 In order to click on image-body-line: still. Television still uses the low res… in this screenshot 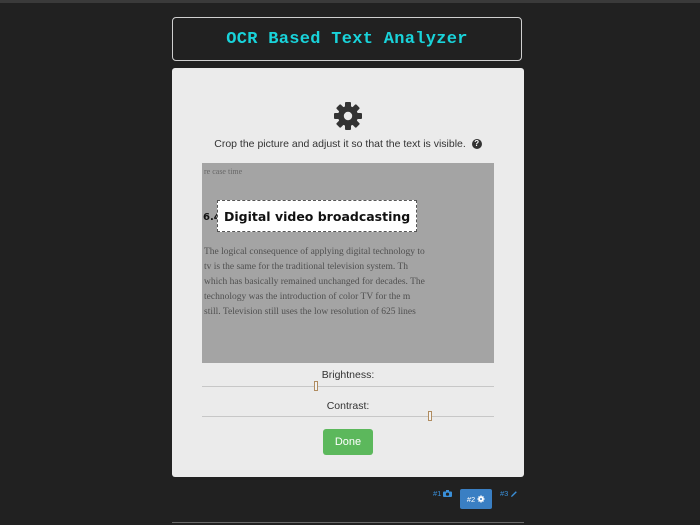, I will do `click(310, 312)`.